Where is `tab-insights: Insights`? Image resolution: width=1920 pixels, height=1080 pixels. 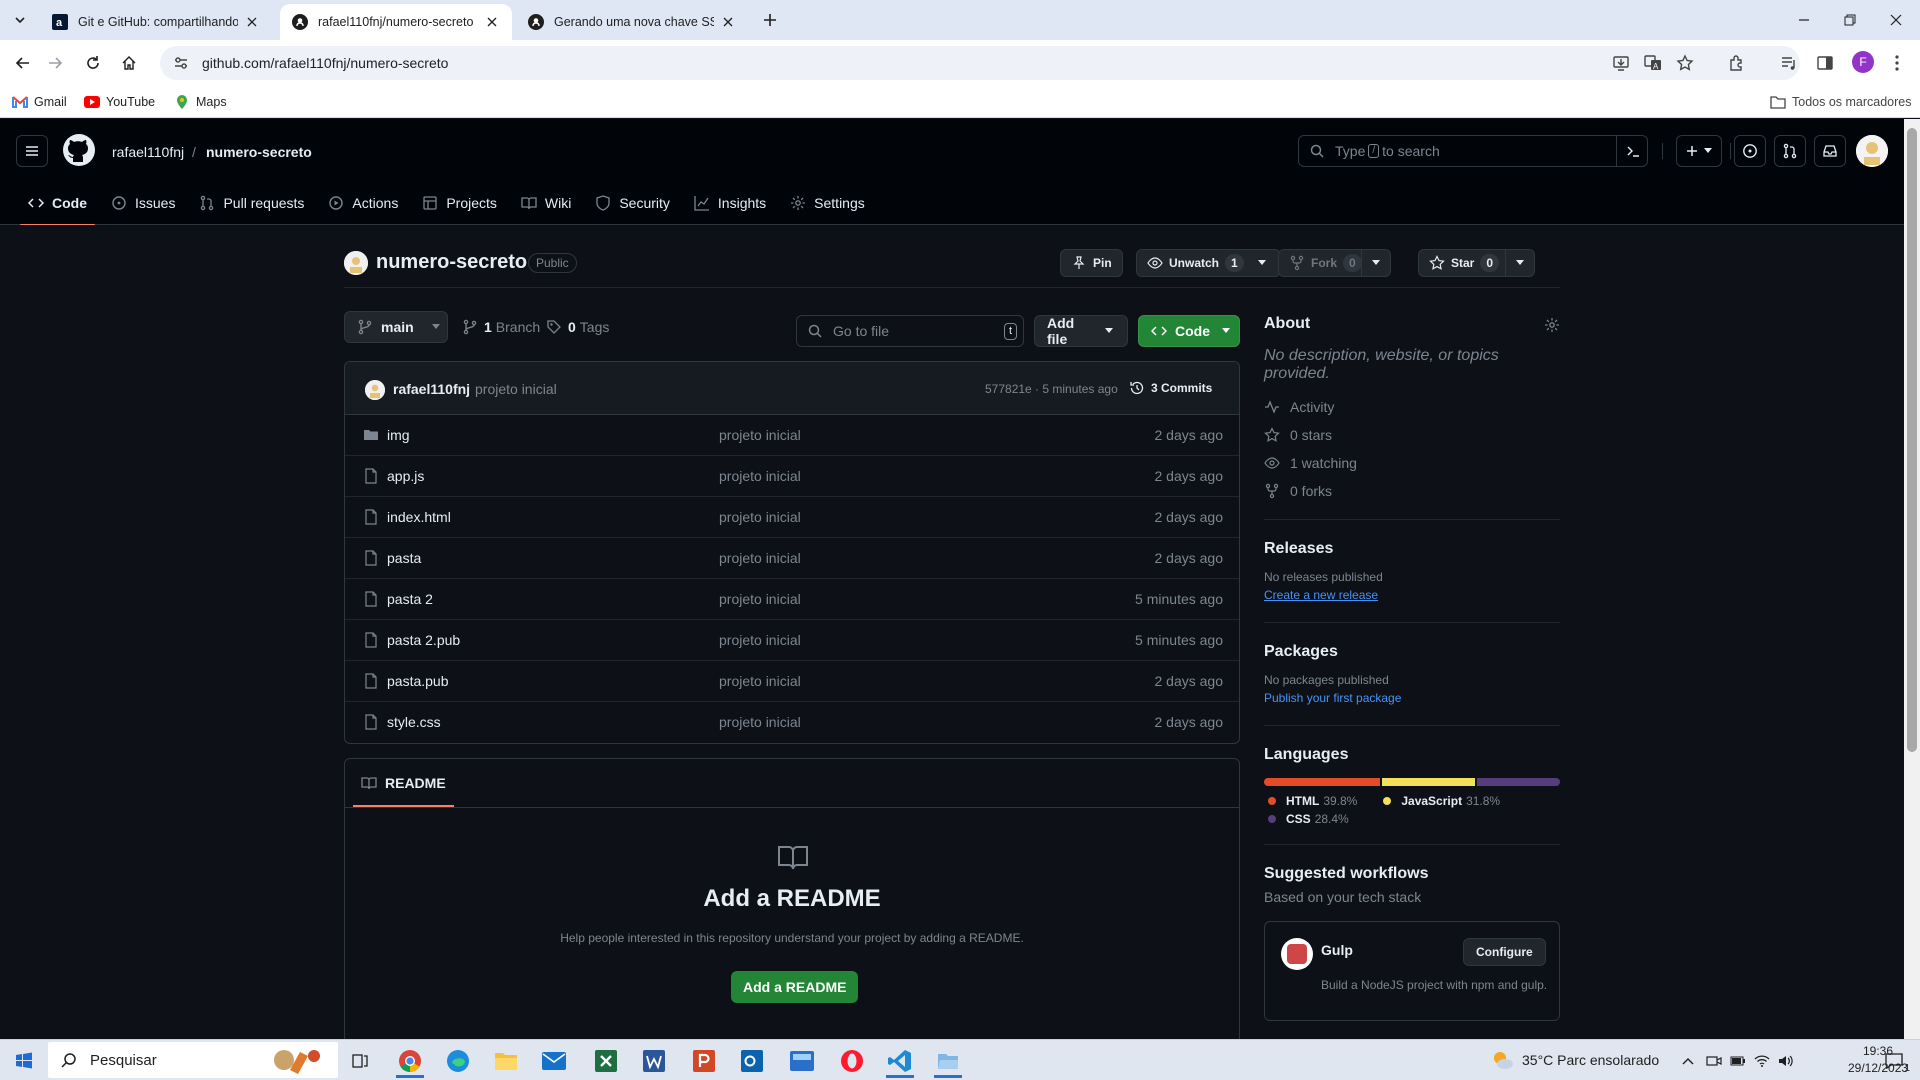 tab-insights: Insights is located at coordinates (730, 203).